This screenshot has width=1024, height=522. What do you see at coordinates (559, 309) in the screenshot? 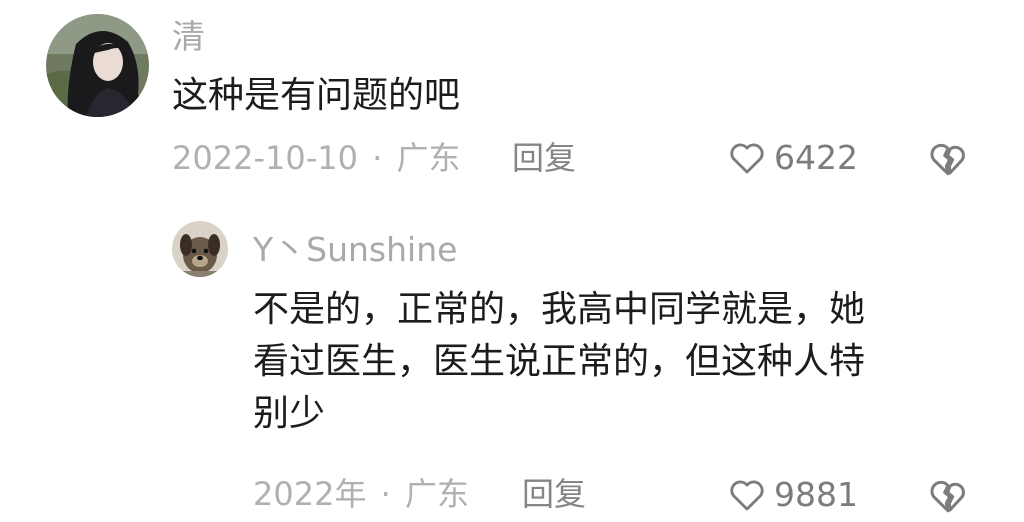
I see `reply-text-line: 不是的，正常的，我高中同学就是，她` at bounding box center [559, 309].